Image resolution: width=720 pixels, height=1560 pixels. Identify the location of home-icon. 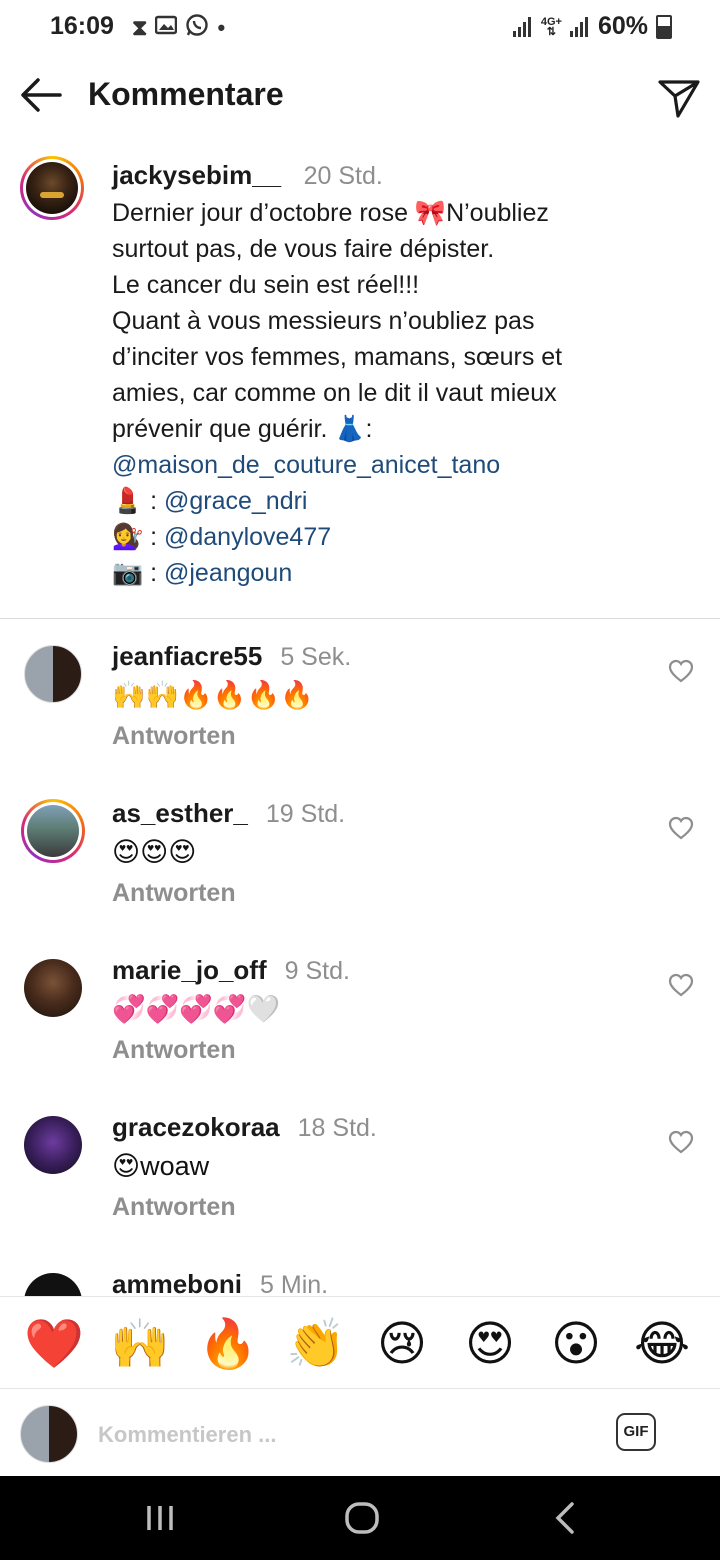
(362, 1518).